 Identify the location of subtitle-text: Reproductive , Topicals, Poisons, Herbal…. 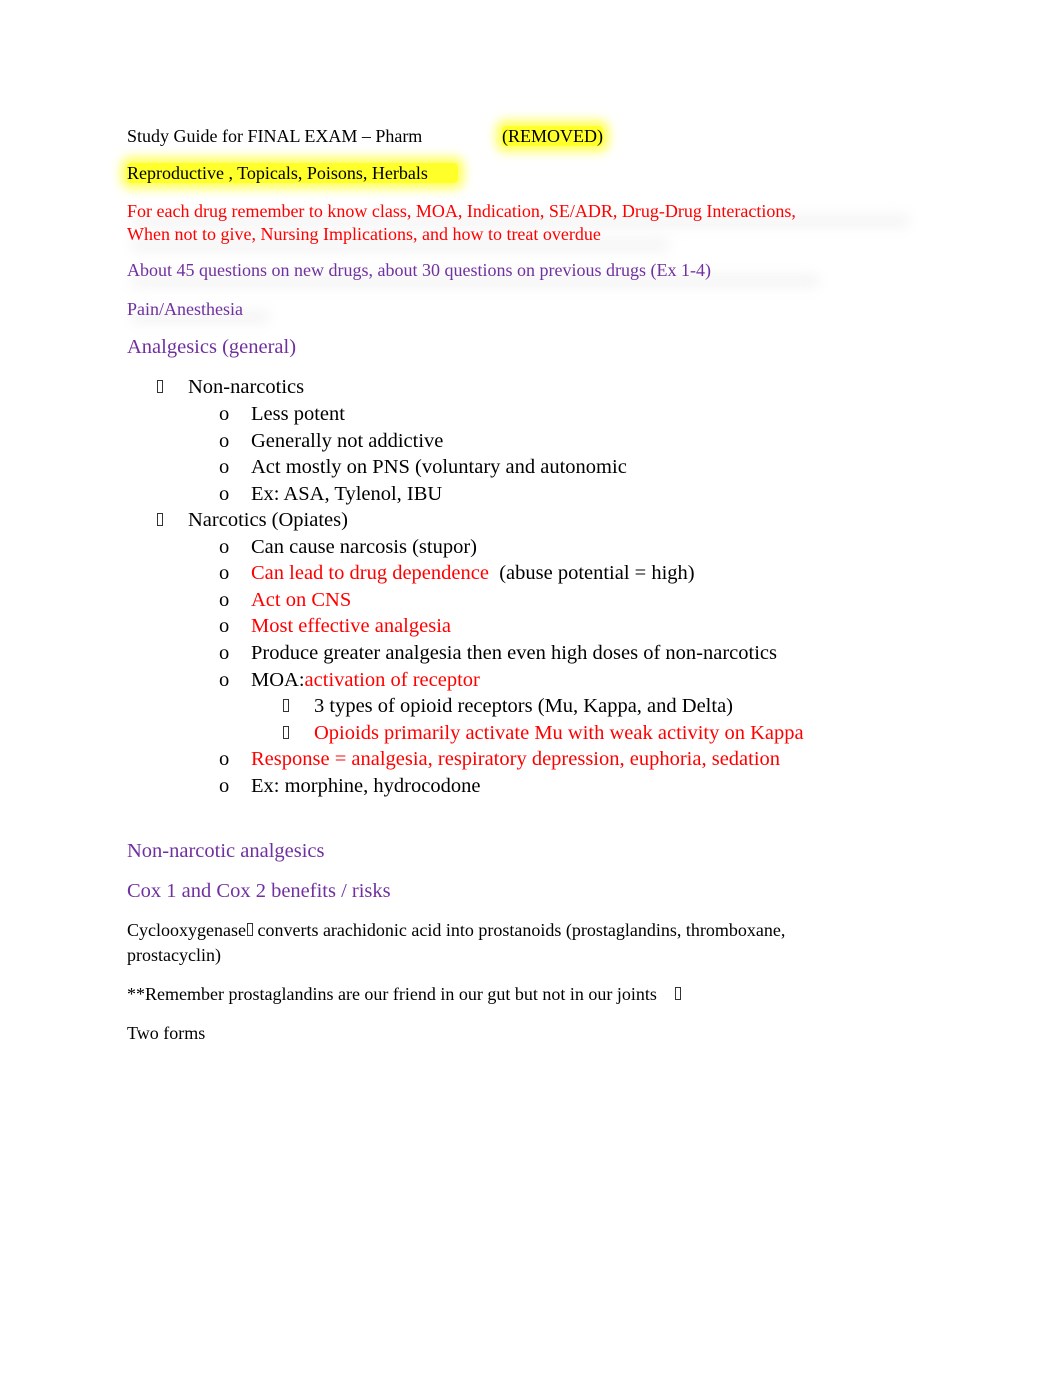
(292, 173).